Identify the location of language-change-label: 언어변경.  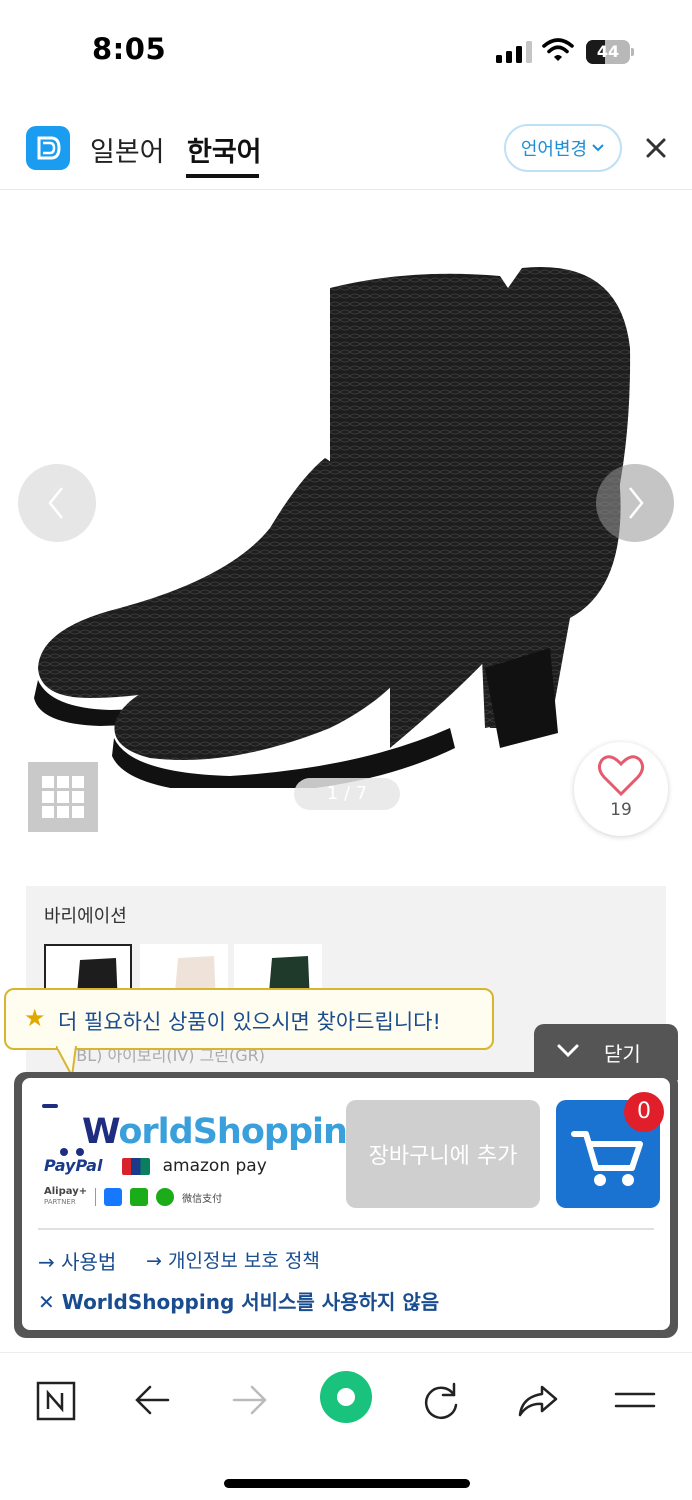
(554, 149).